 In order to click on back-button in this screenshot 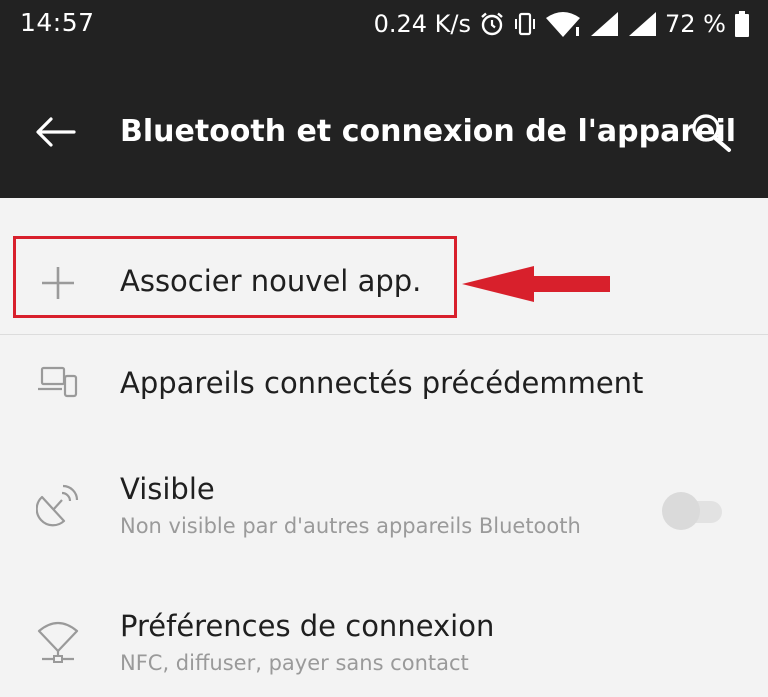, I will do `click(56, 132)`.